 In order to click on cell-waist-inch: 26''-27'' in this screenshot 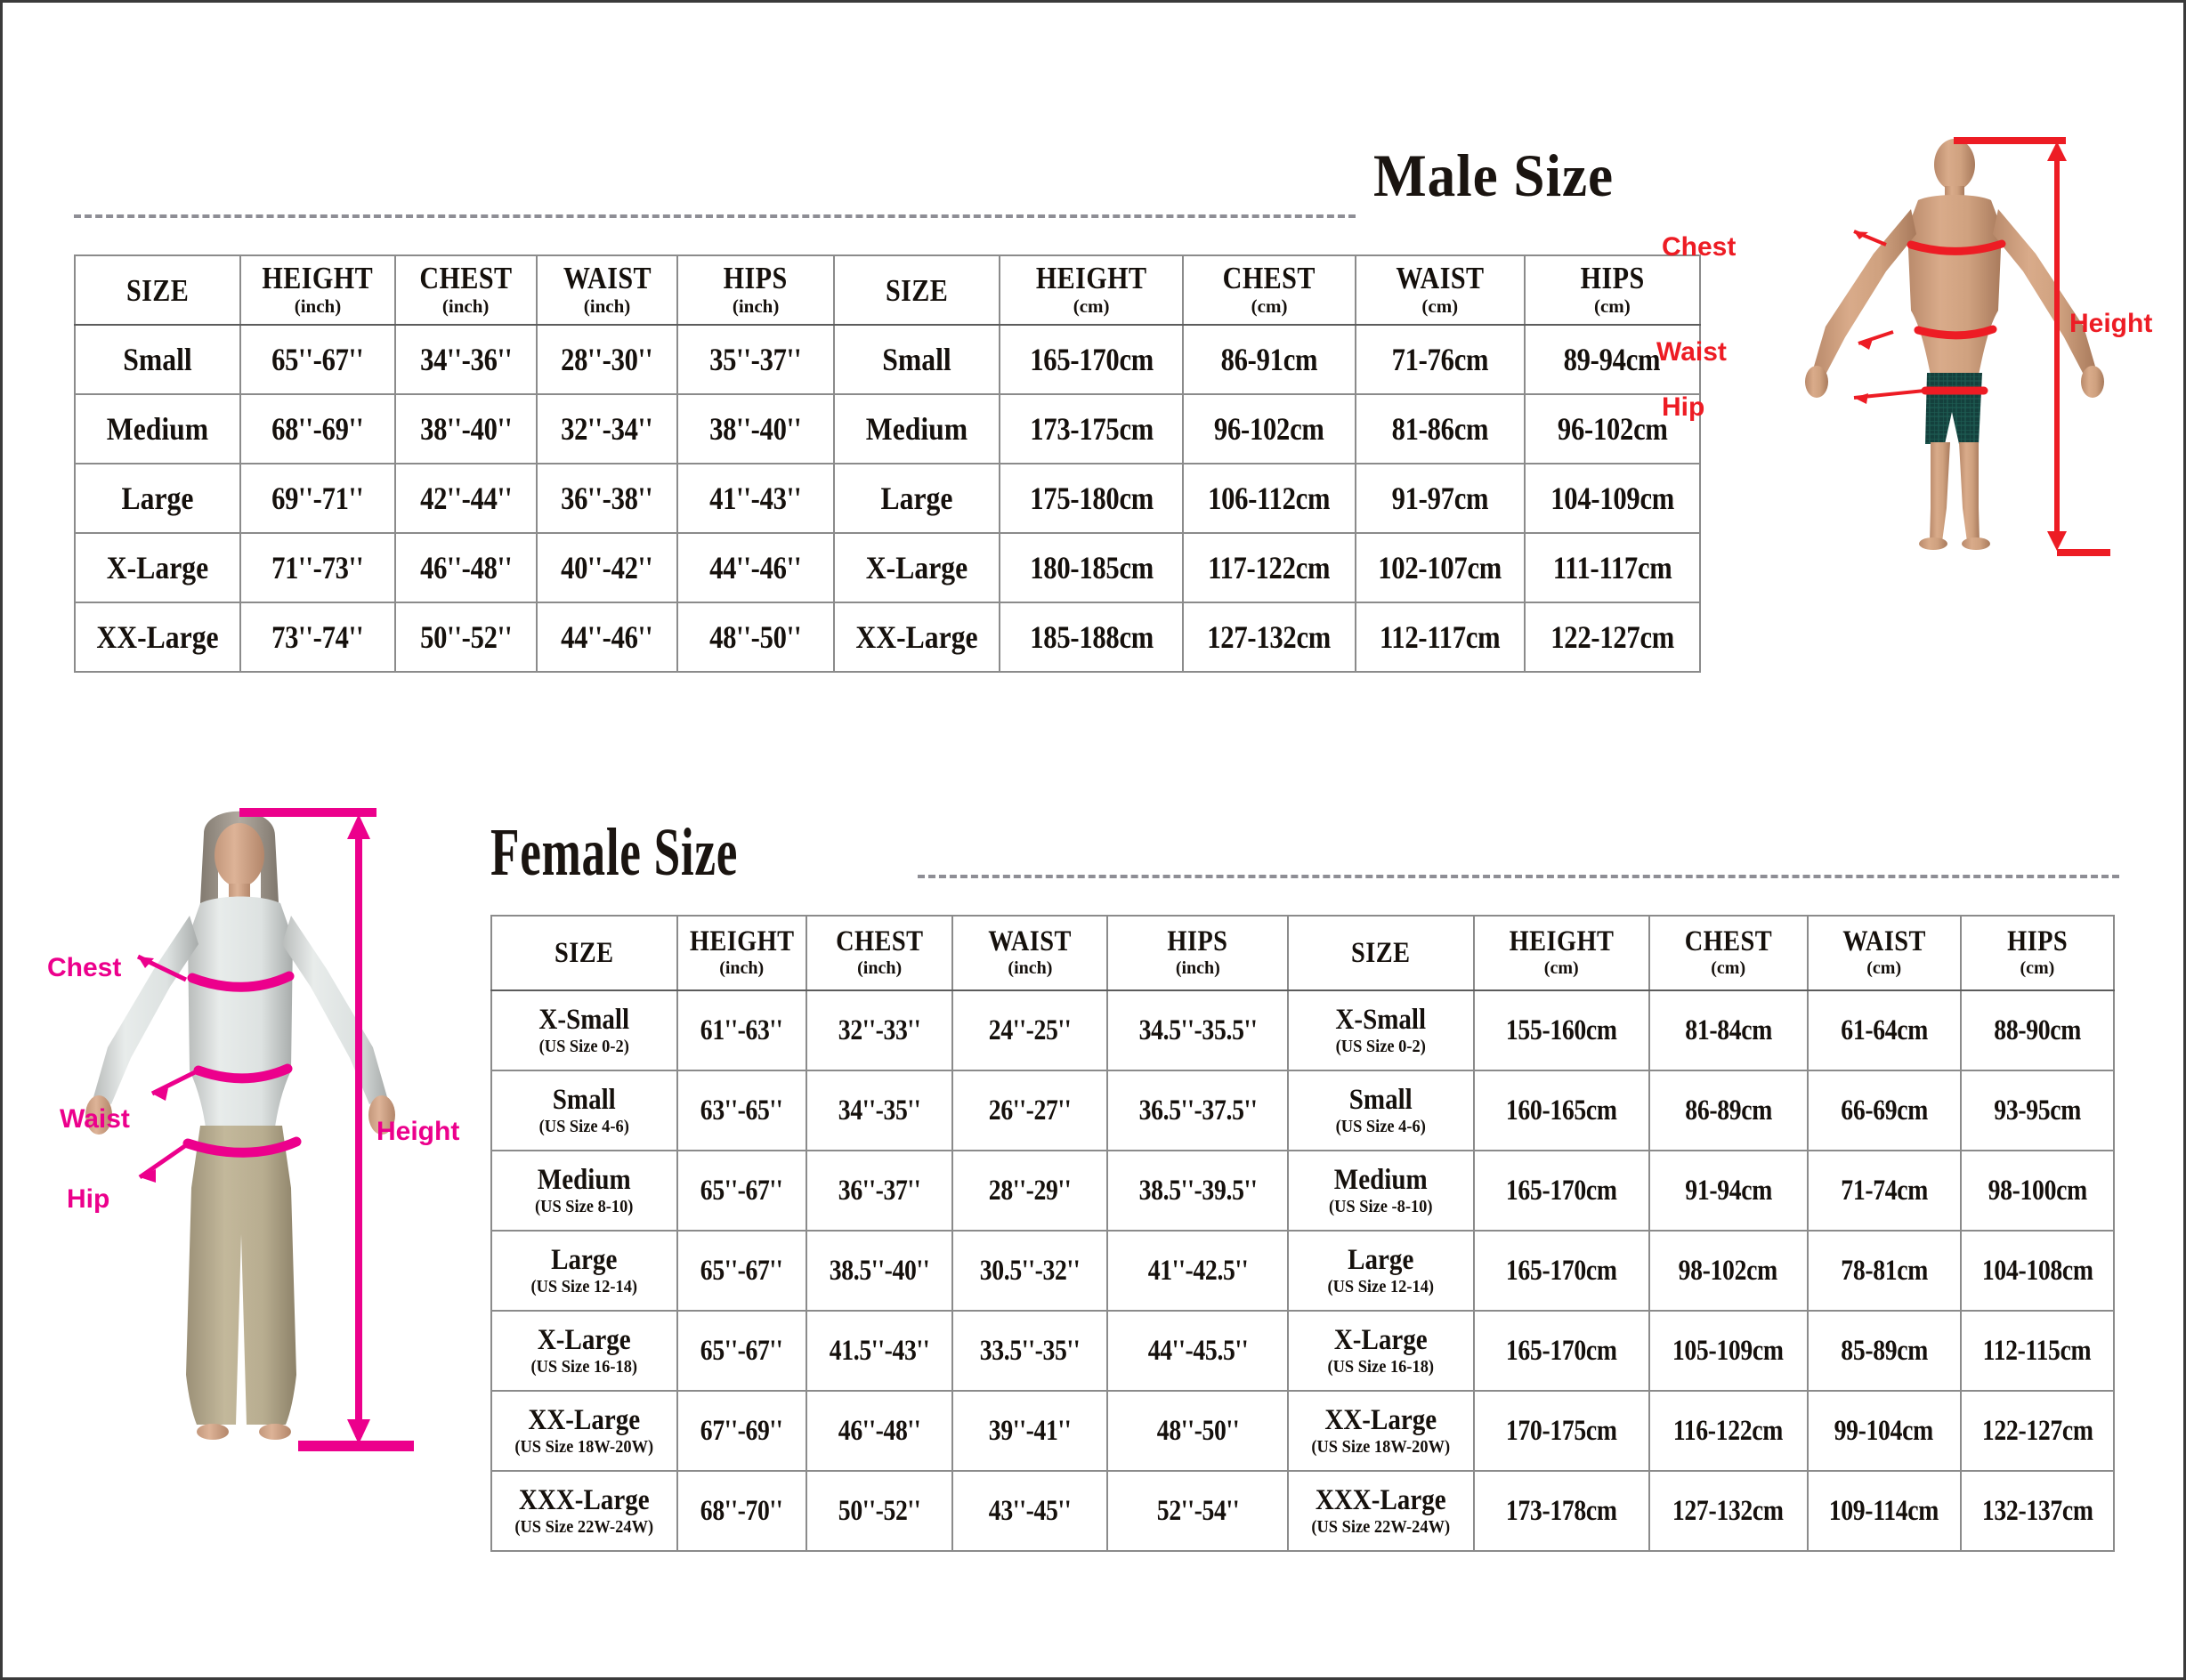, I will do `click(1030, 1110)`.